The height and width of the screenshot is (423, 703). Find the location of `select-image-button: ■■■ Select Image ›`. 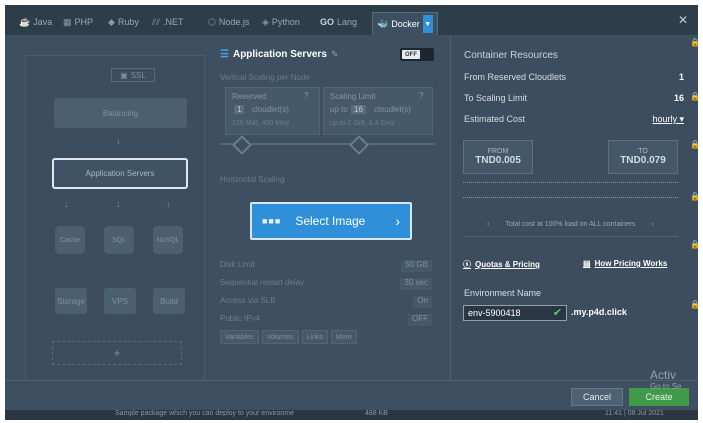

select-image-button: ■■■ Select Image › is located at coordinates (331, 221).